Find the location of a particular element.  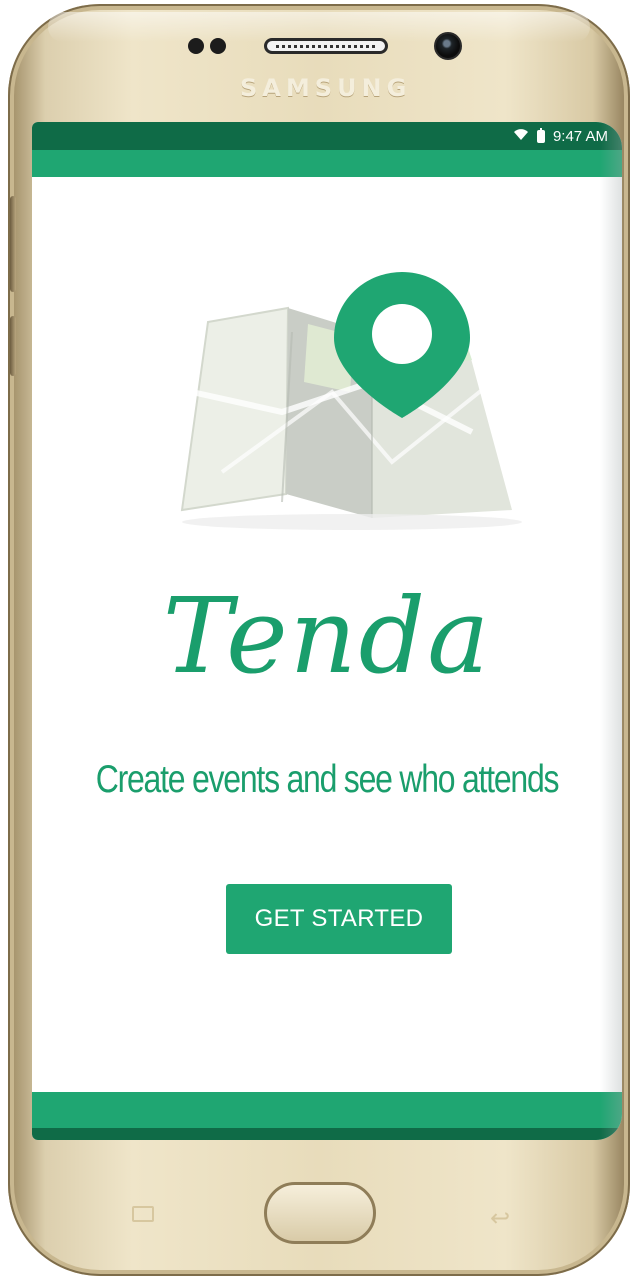

status-bar: 9:47 AM is located at coordinates (327, 136).